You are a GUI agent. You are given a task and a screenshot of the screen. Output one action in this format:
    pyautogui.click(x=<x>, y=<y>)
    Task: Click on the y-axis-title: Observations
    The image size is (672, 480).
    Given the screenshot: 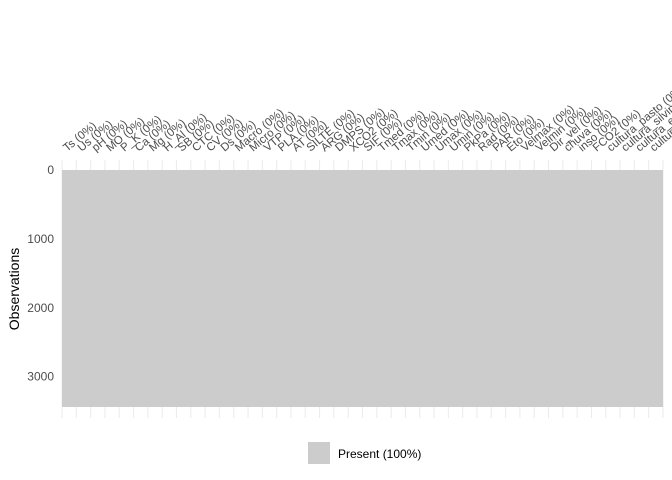 What is the action you would take?
    pyautogui.click(x=14, y=289)
    